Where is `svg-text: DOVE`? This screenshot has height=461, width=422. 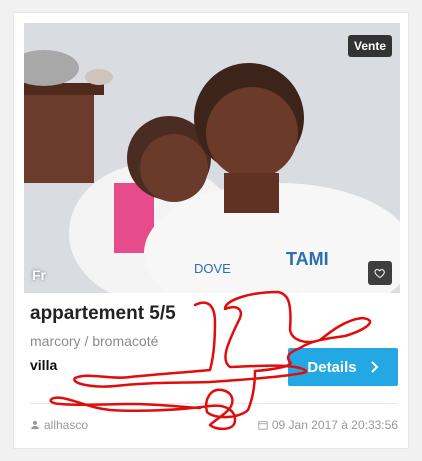 svg-text: DOVE is located at coordinates (212, 268).